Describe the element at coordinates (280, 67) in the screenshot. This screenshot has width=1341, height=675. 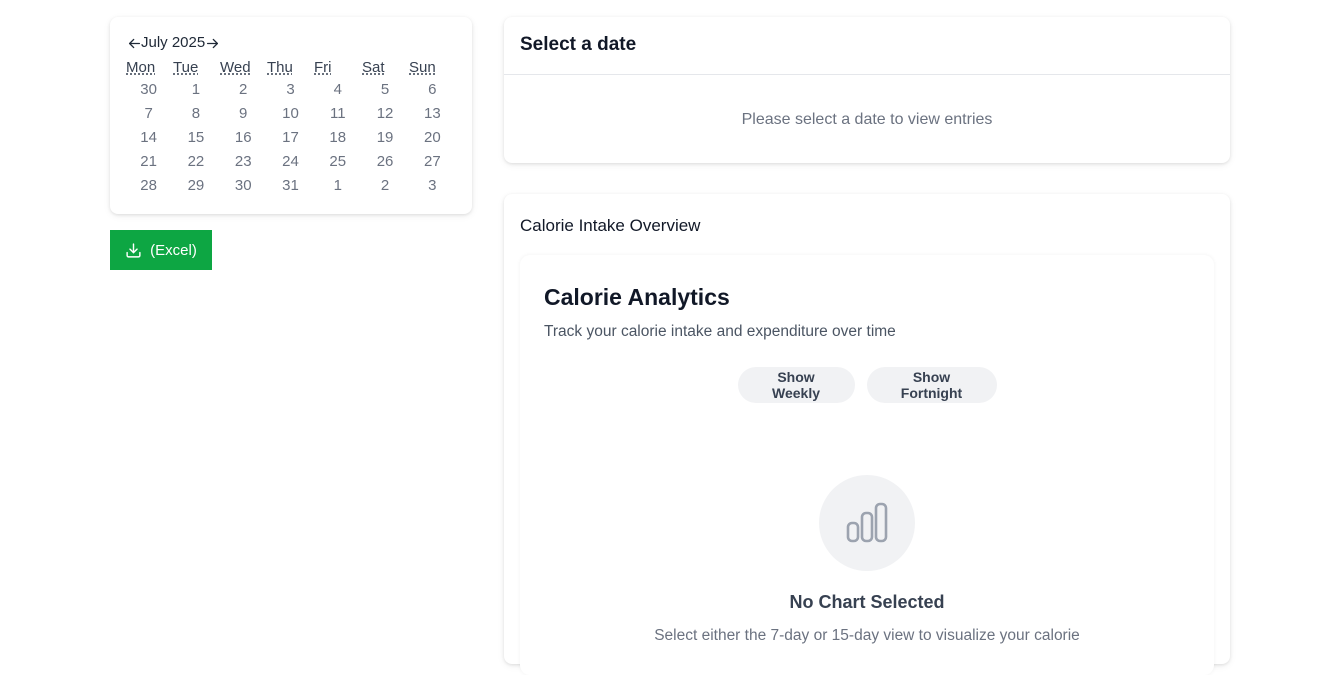
I see `weekday-label: Thu` at that location.